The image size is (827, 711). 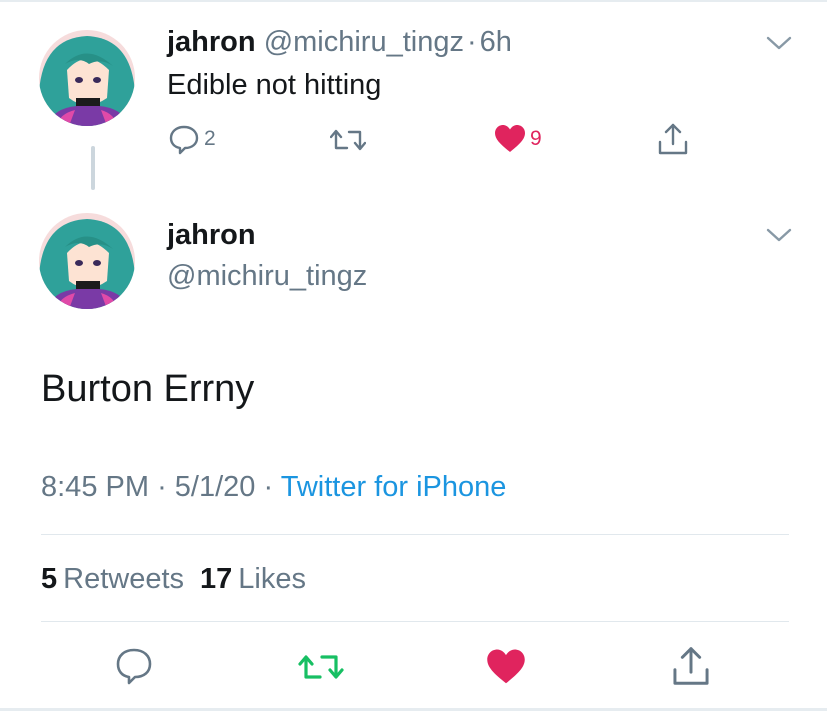 I want to click on like-count: 9, so click(x=536, y=138).